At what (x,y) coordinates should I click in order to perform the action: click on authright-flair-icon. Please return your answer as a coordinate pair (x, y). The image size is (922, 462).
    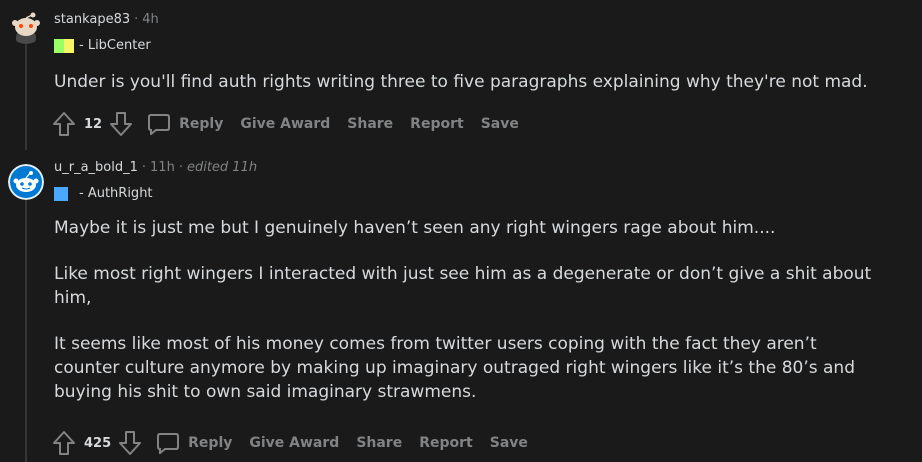
    Looking at the image, I should click on (64, 193).